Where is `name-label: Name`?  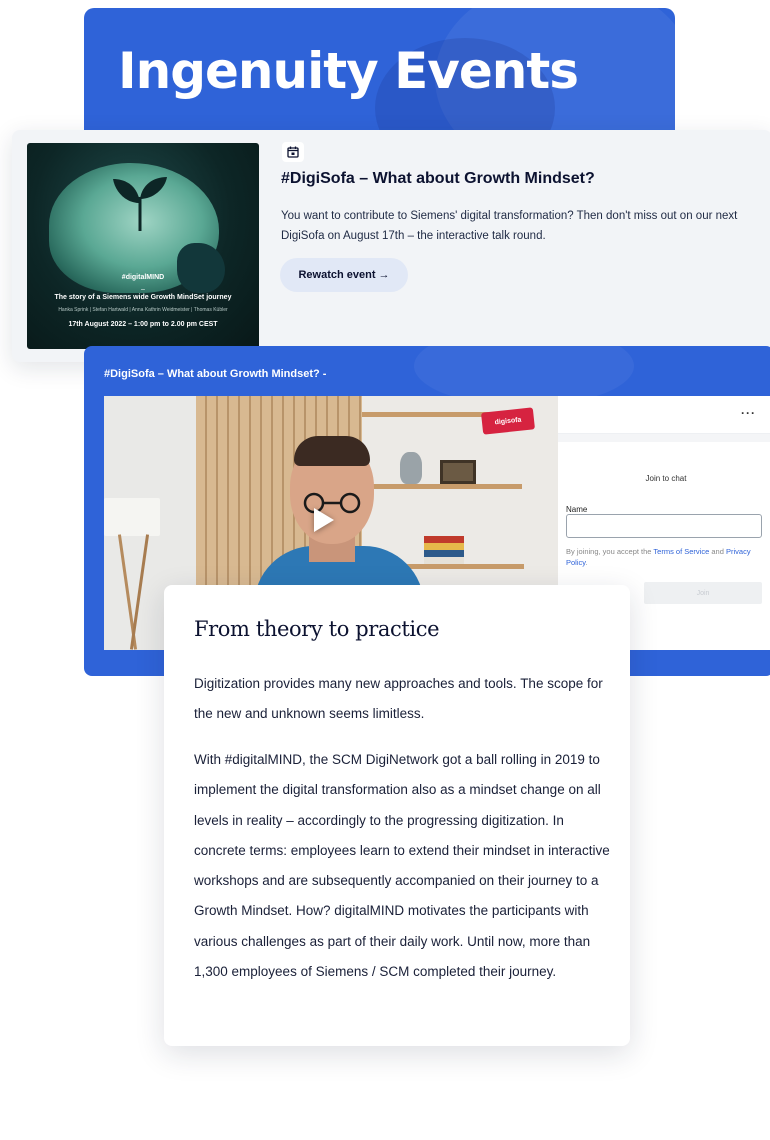 name-label: Name is located at coordinates (577, 509).